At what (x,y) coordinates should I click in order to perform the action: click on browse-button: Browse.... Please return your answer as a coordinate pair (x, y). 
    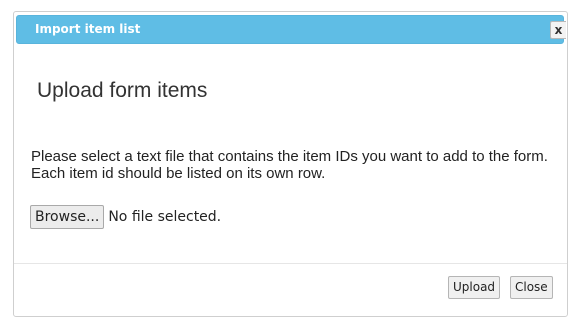
    Looking at the image, I should click on (67, 217).